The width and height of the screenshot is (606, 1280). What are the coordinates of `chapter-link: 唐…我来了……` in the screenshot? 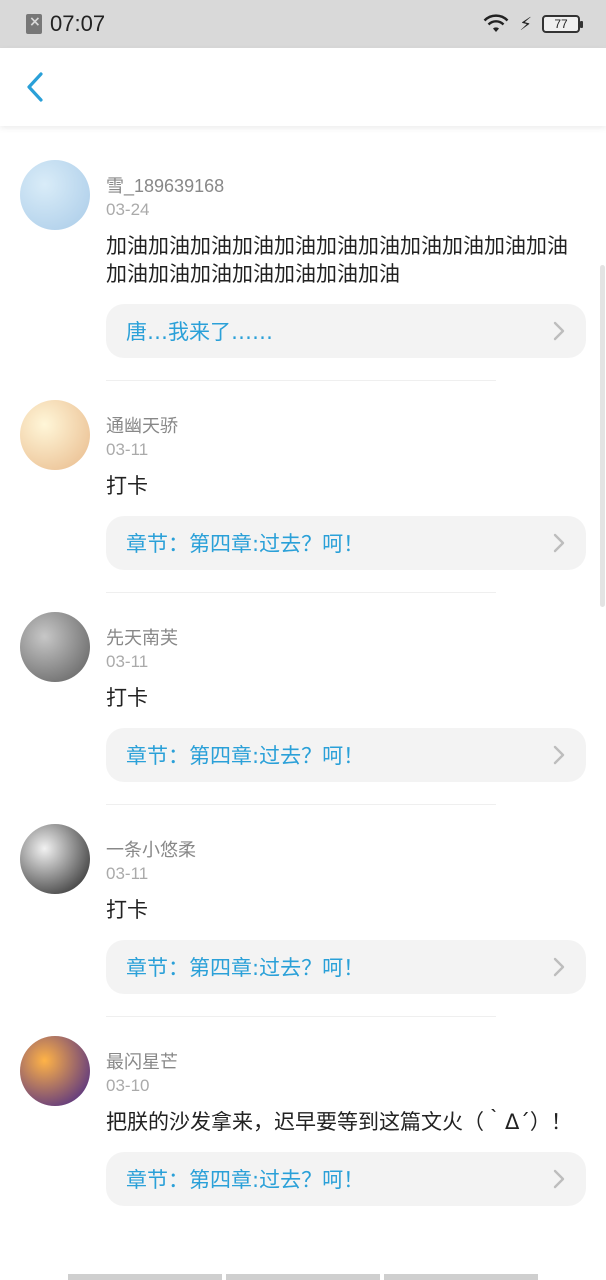 It's located at (346, 331).